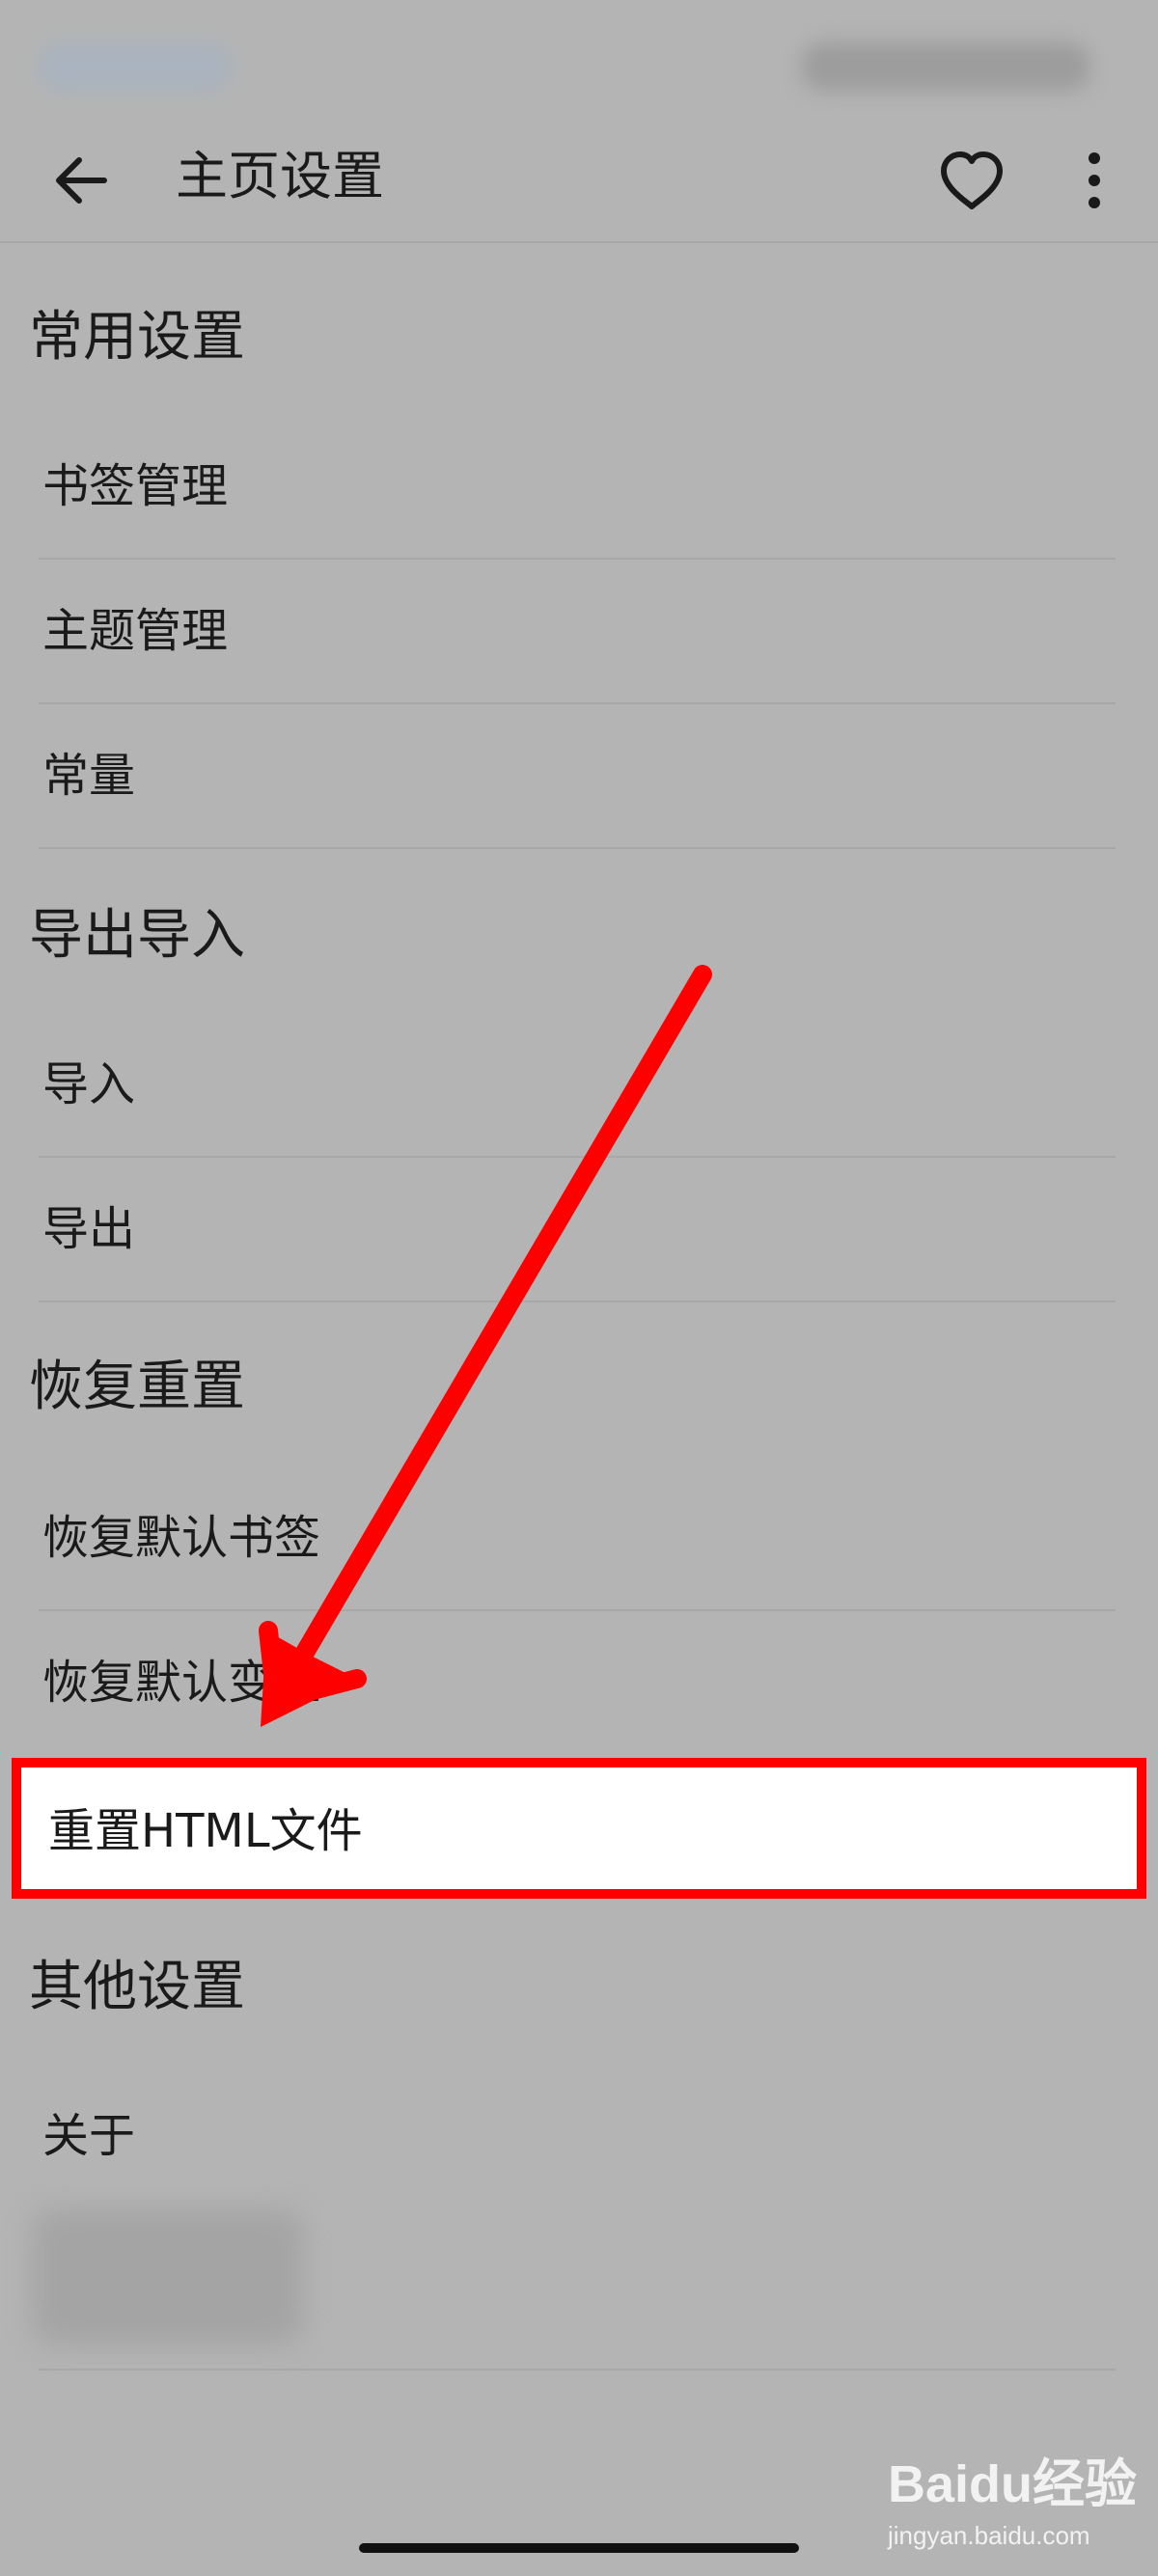 This screenshot has height=2576, width=1158. I want to click on more-vertical-icon, so click(1094, 180).